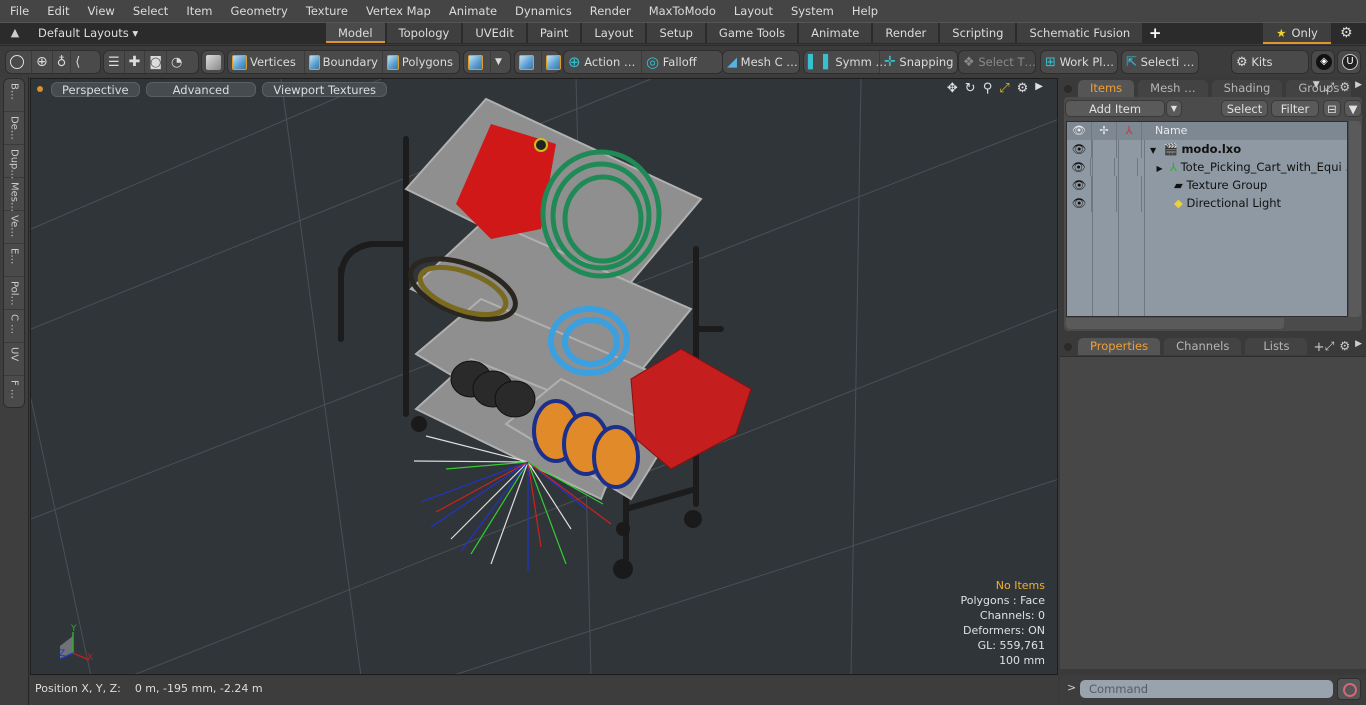 This screenshot has width=1366, height=705. I want to click on unreal-kit-button: U, so click(1350, 62).